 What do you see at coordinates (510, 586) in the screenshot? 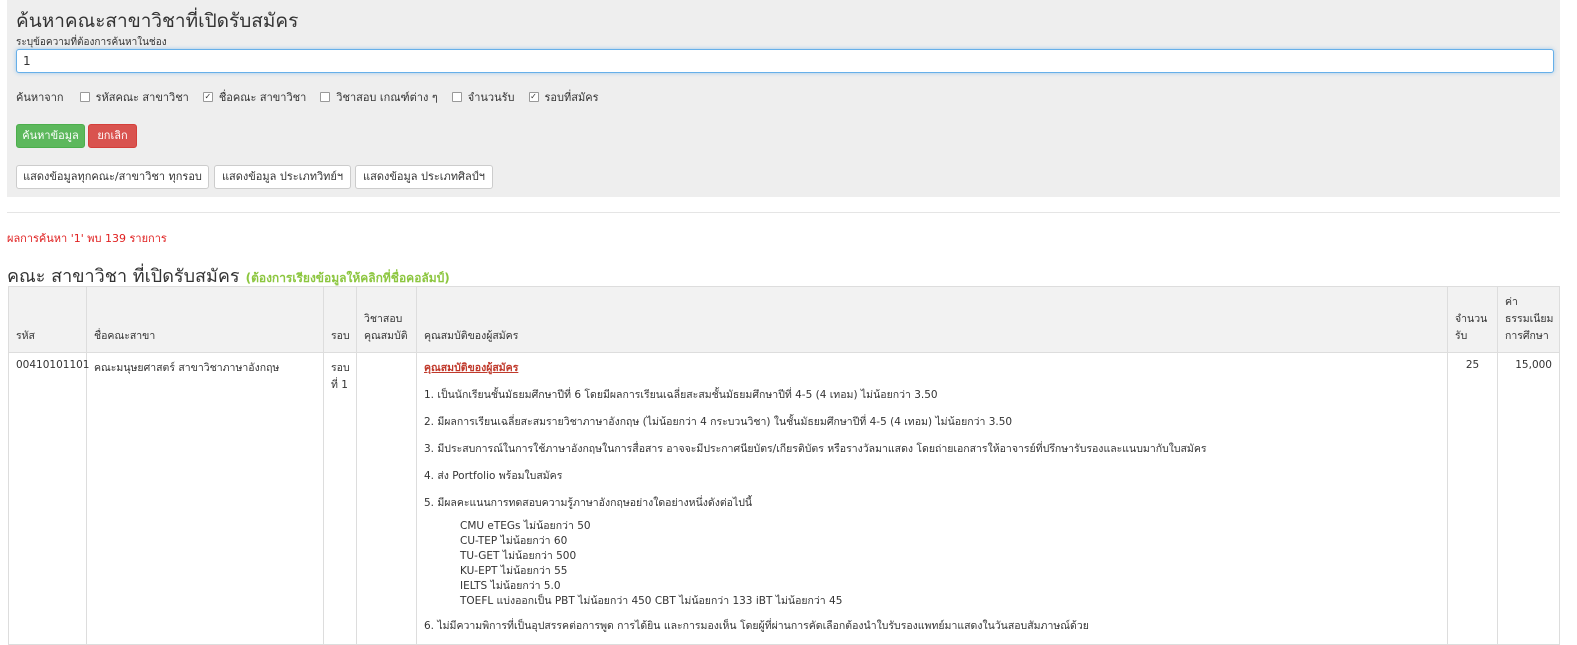
I see `test-score-item: IELTS ไม่น้อยกว่า 5.0` at bounding box center [510, 586].